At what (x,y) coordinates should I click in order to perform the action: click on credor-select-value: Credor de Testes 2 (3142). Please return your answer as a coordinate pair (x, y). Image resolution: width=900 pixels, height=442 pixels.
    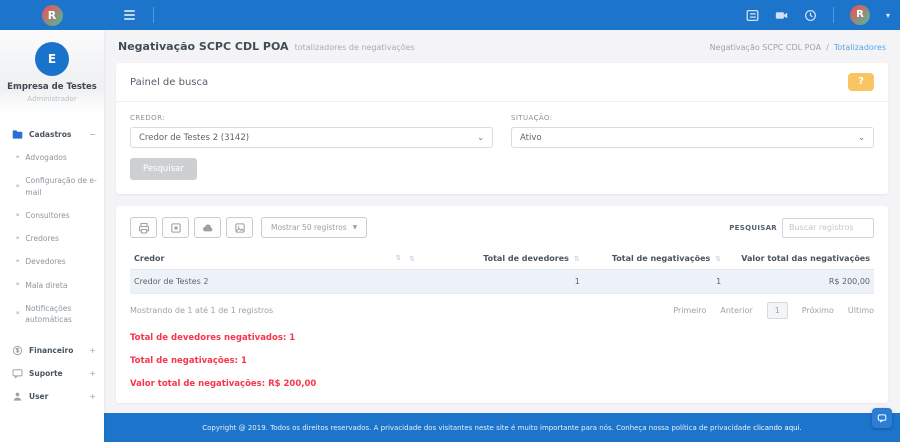
    Looking at the image, I should click on (194, 137).